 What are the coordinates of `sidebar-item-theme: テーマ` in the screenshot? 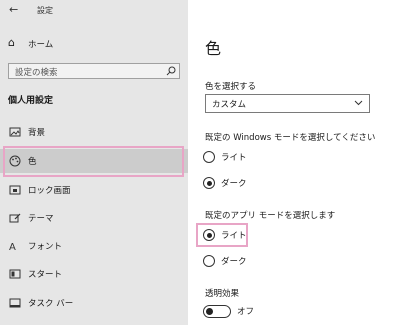 It's located at (94, 218).